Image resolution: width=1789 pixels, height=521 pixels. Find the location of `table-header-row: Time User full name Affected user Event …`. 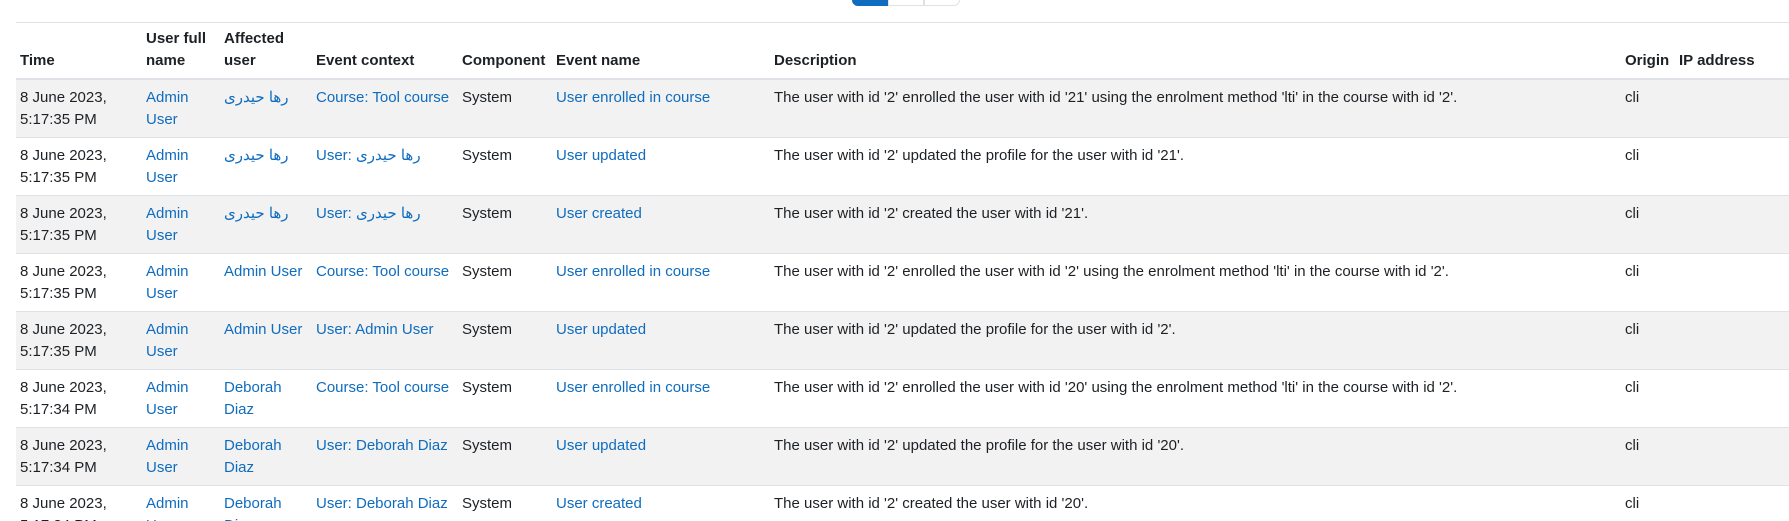

table-header-row: Time User full name Affected user Event … is located at coordinates (902, 53).